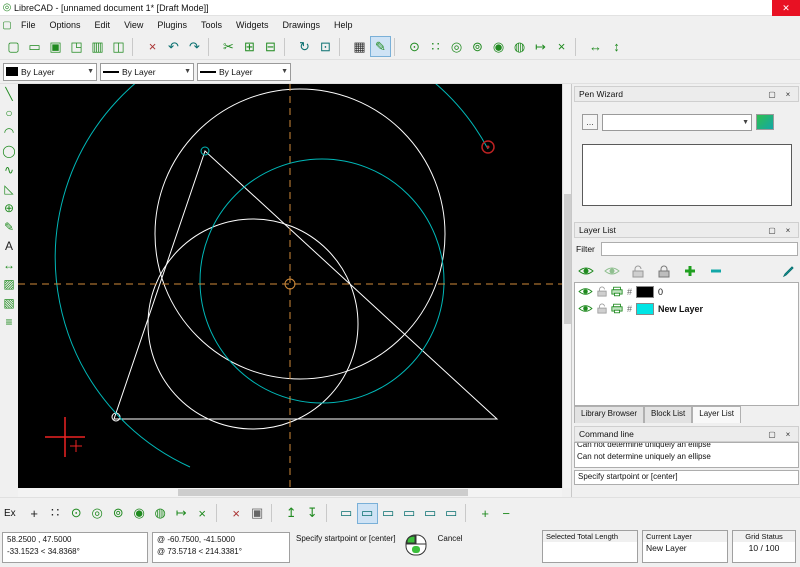 The width and height of the screenshot is (800, 567). What do you see at coordinates (249, 46) in the screenshot?
I see `copy-icon: ⊞` at bounding box center [249, 46].